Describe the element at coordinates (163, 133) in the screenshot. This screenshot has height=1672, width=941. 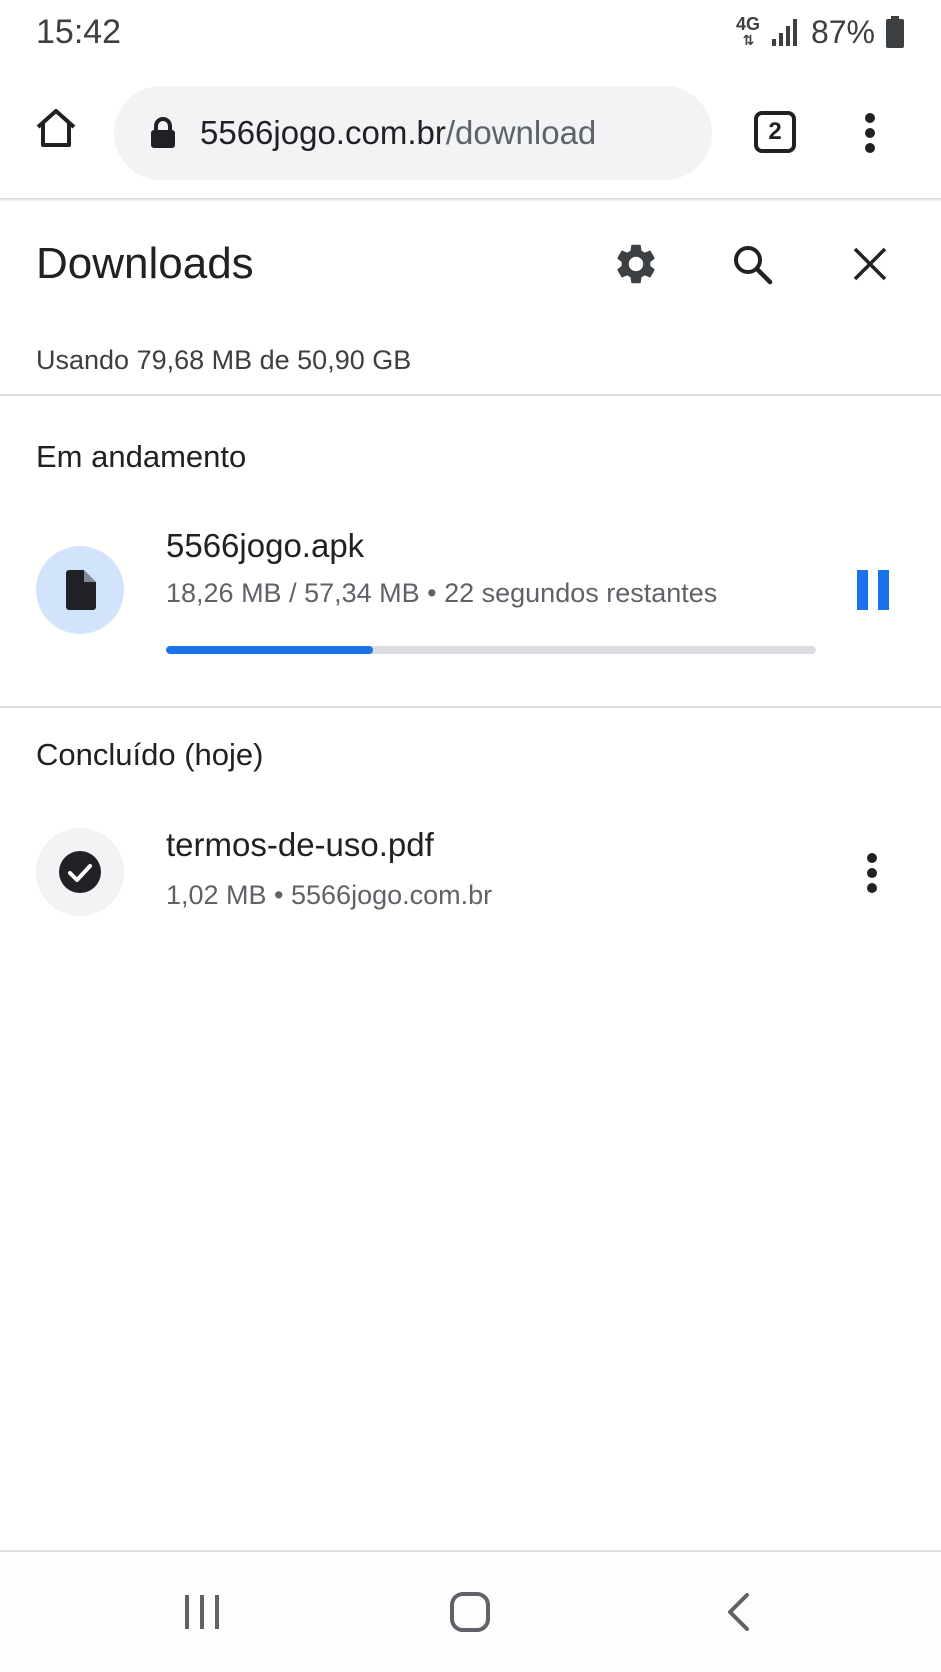
I see `lock-icon` at that location.